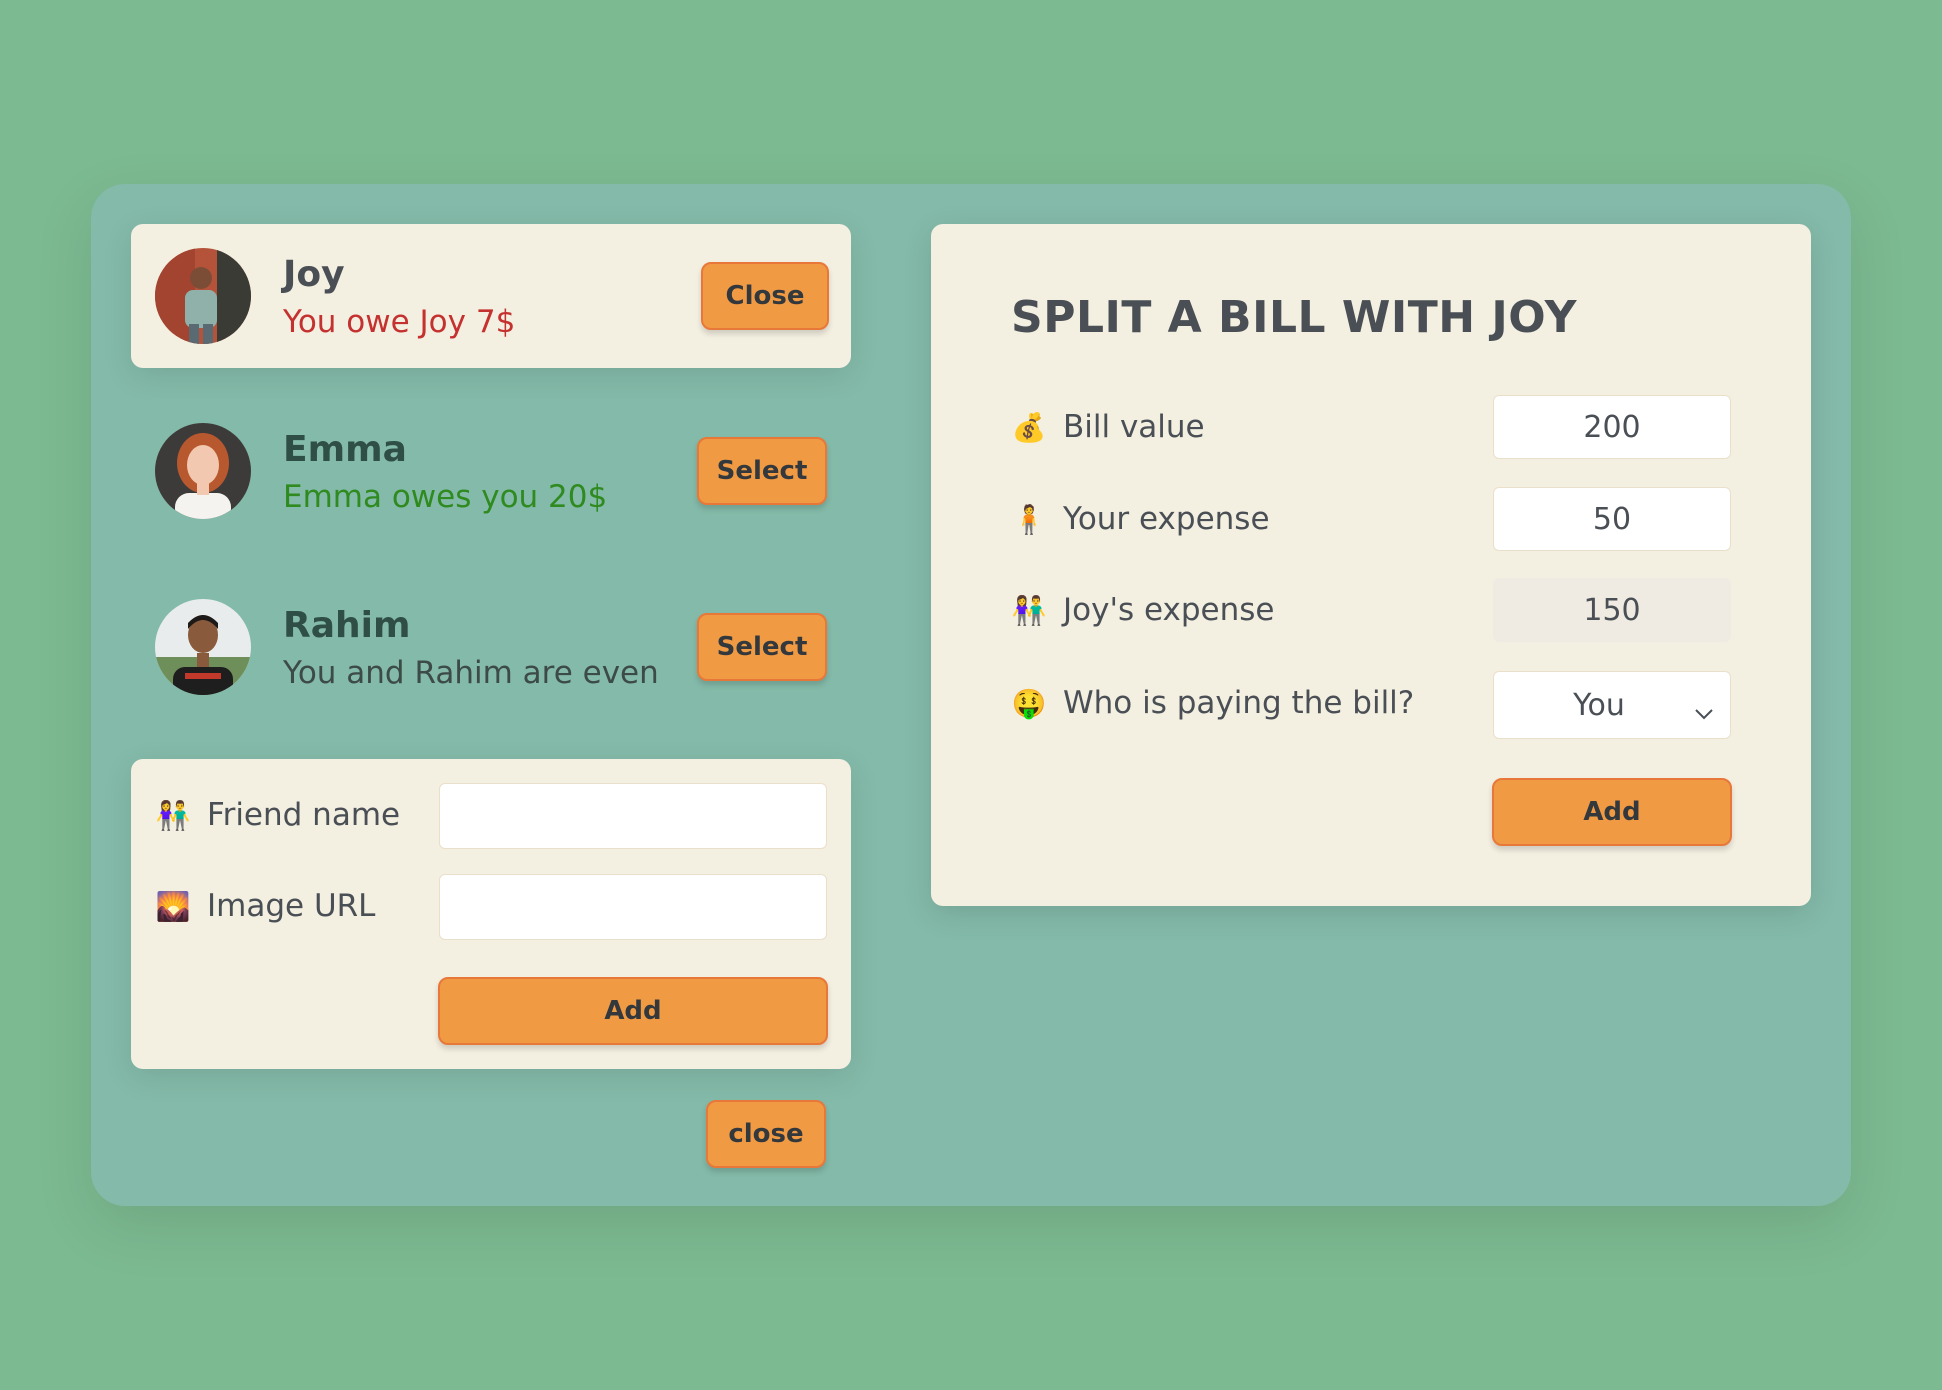 The width and height of the screenshot is (1942, 1390). Describe the element at coordinates (173, 906) in the screenshot. I see `sunrise-image-icon: 🌄` at that location.